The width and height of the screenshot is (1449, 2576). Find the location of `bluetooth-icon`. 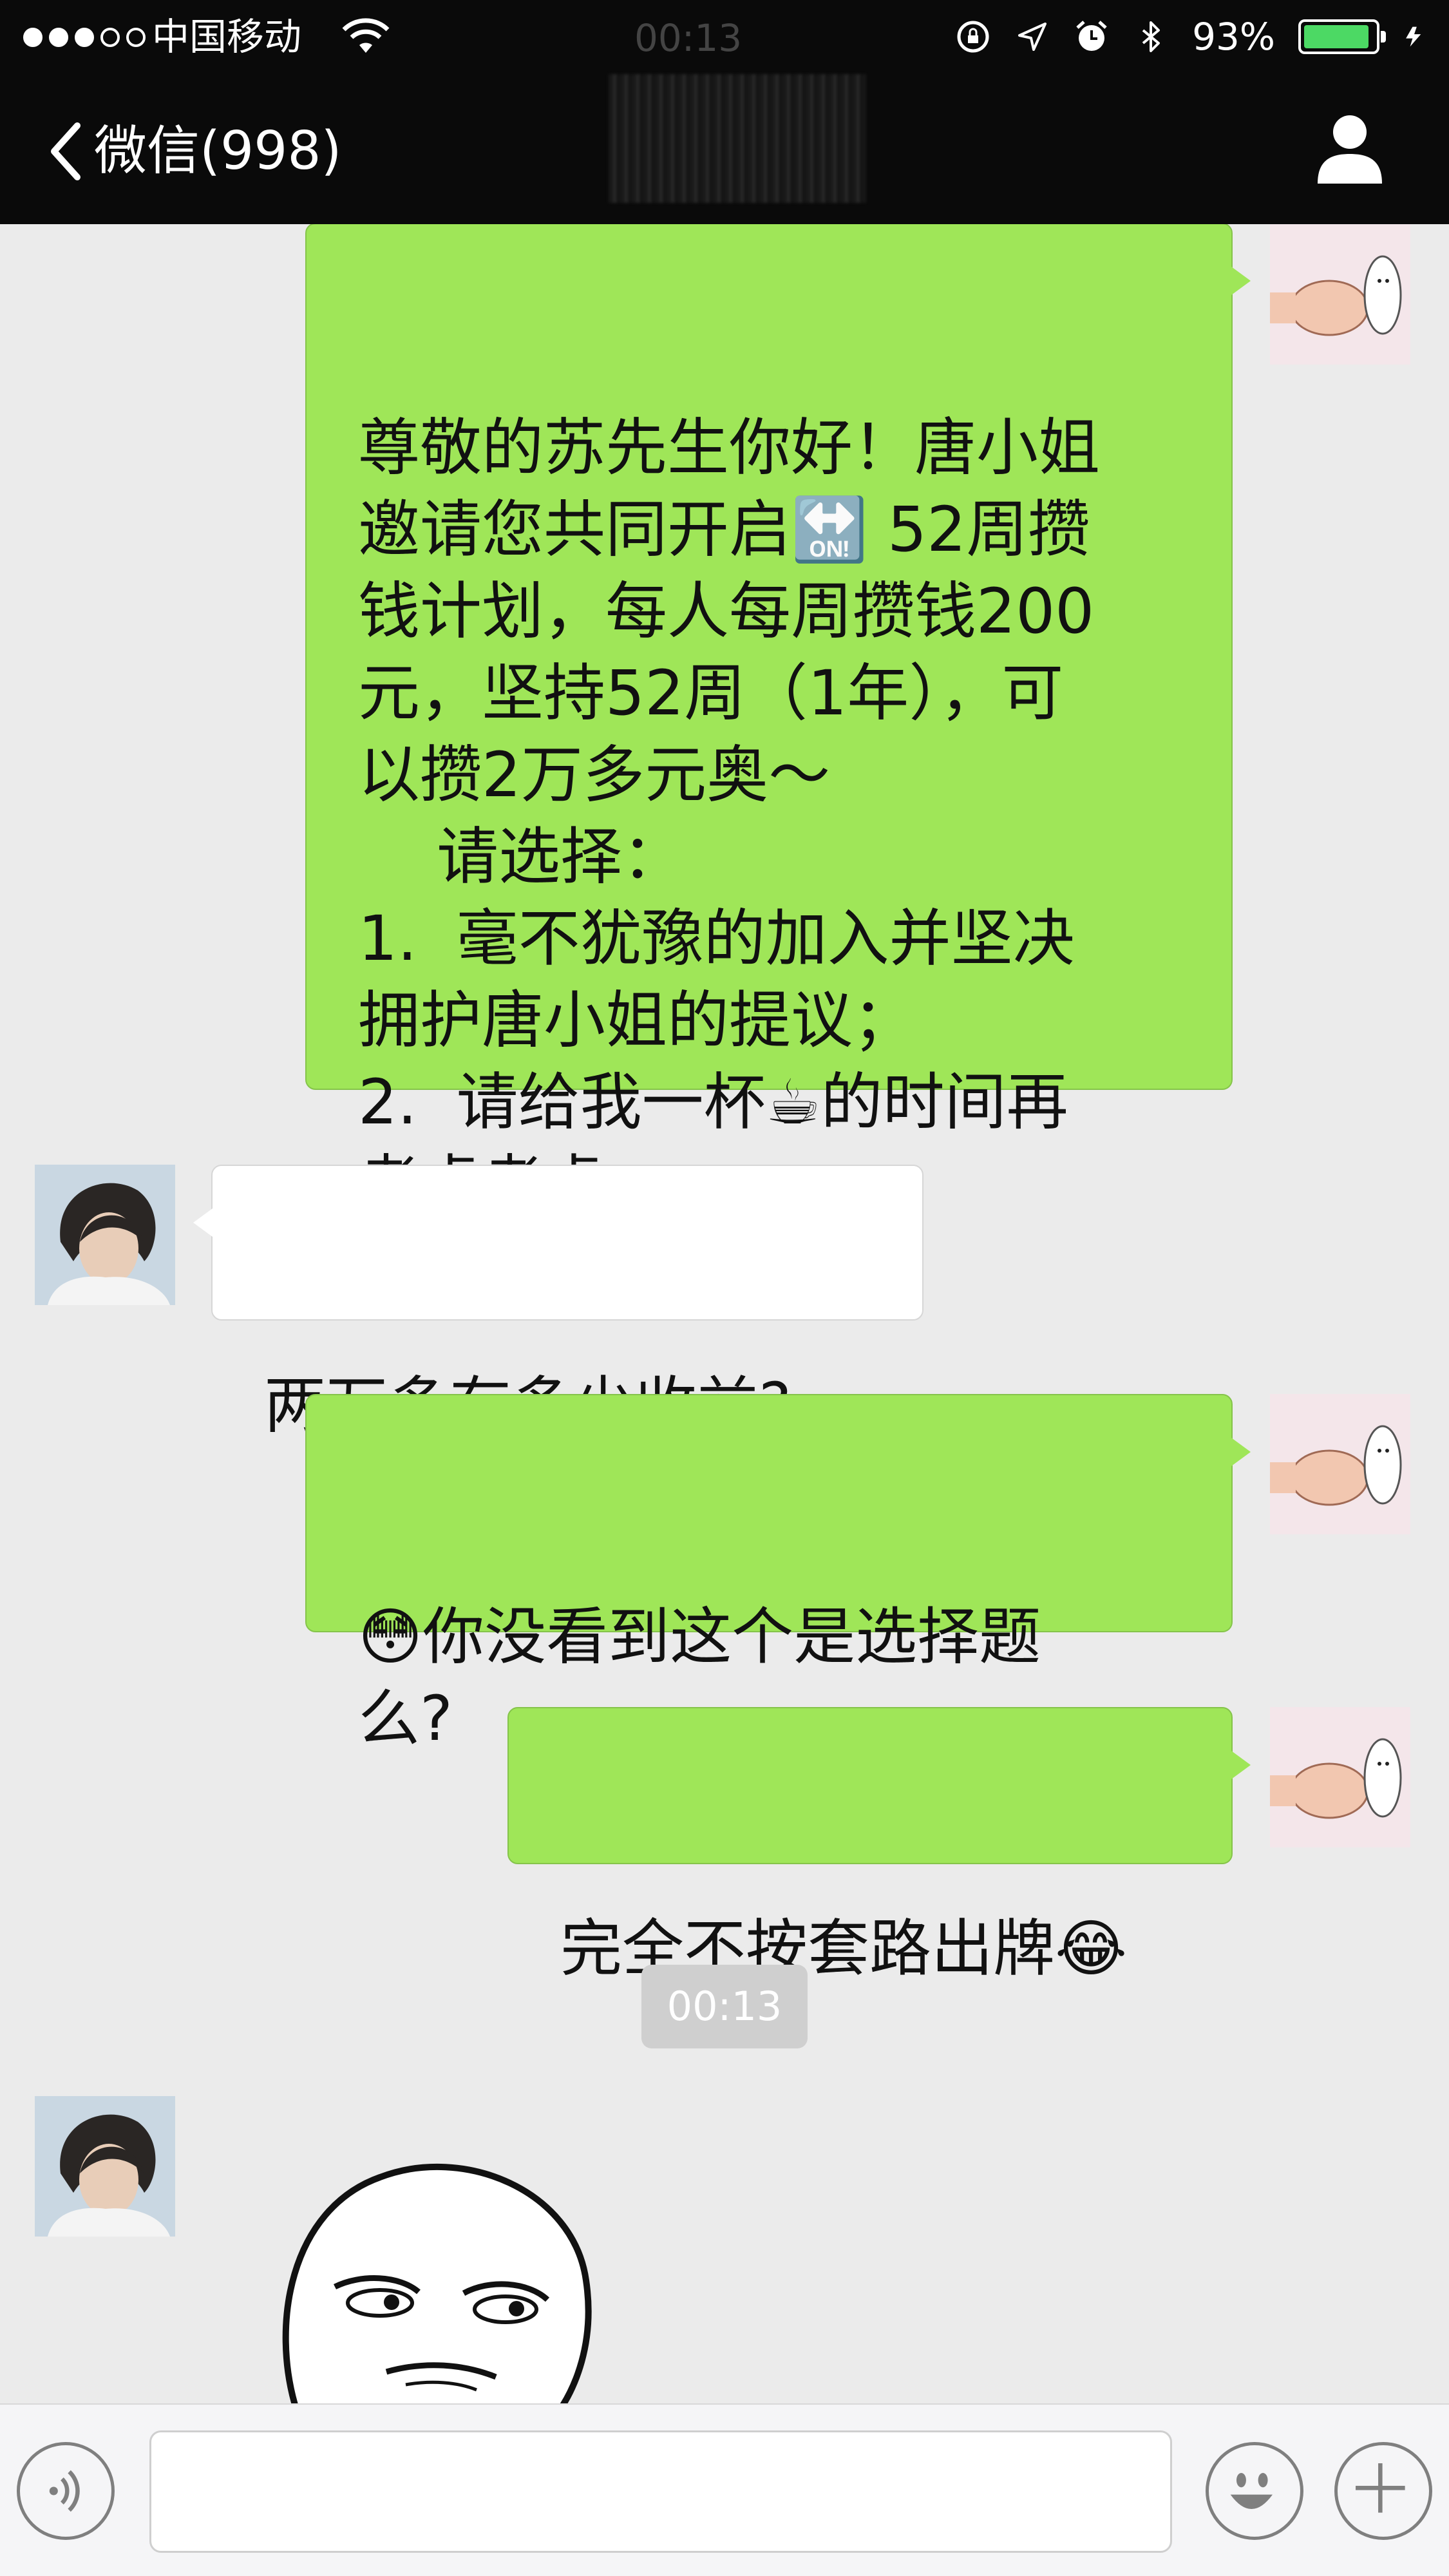

bluetooth-icon is located at coordinates (1151, 36).